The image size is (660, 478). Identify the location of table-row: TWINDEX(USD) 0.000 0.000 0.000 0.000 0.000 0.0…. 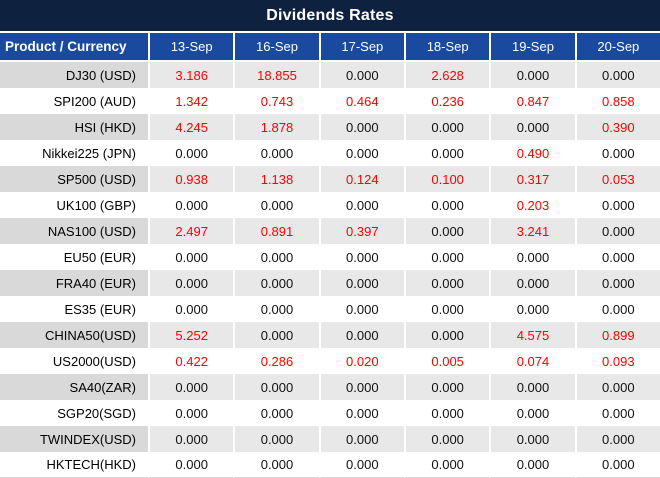
(330, 439).